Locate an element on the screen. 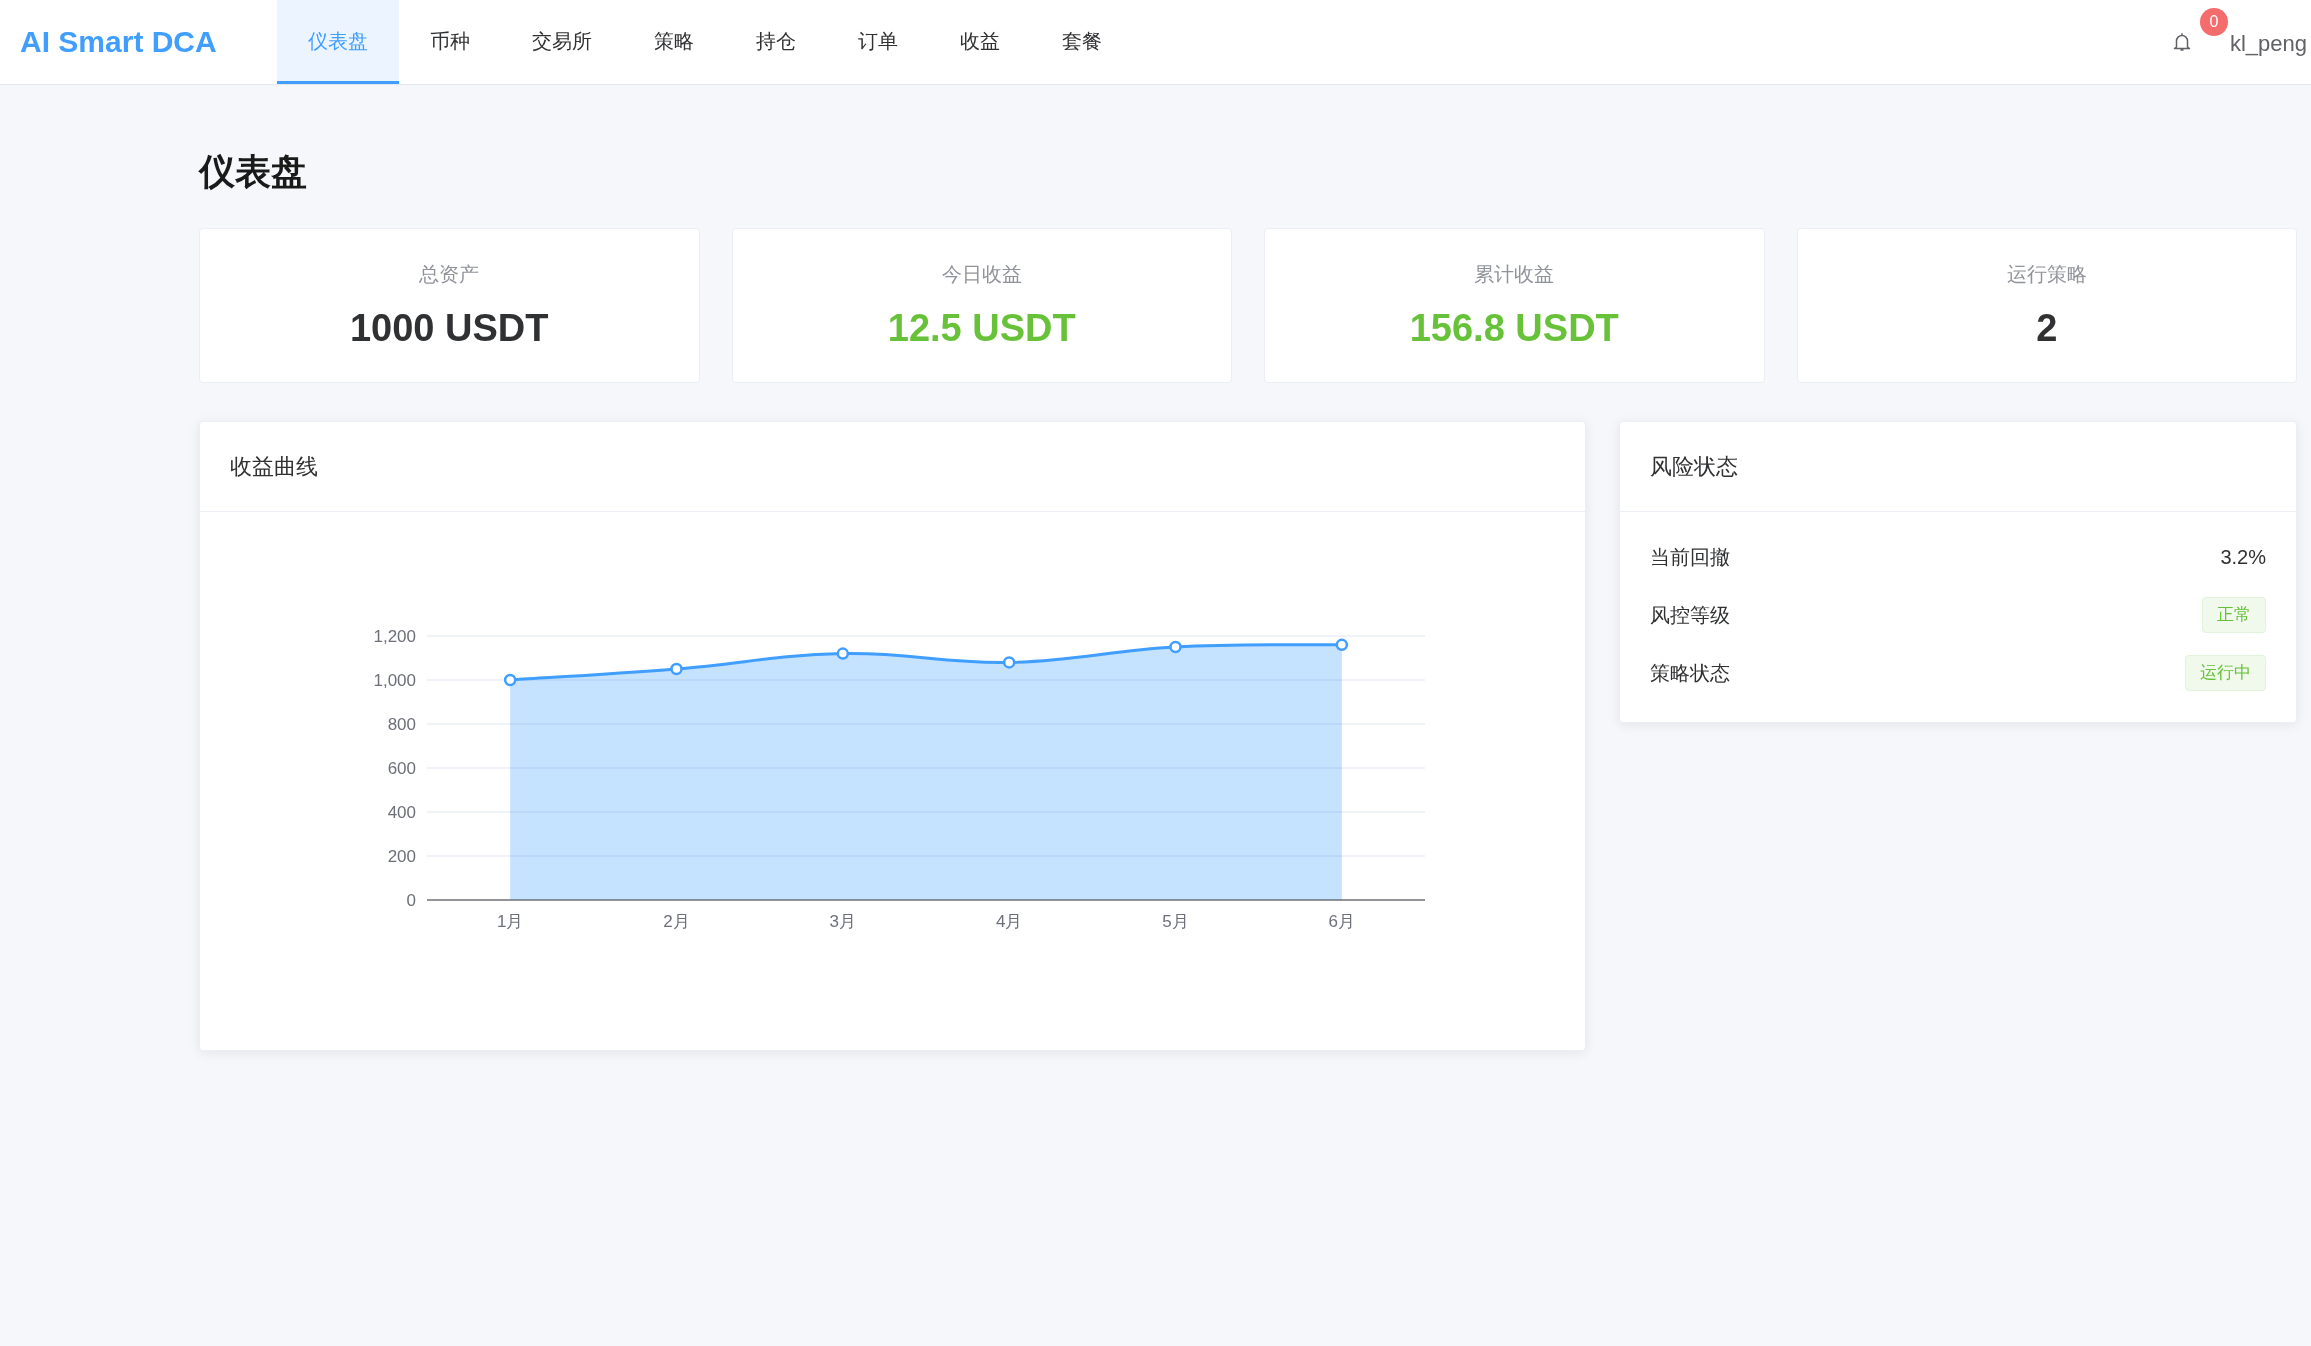 This screenshot has width=2311, height=1346. nav-tab: 交易所 is located at coordinates (561, 42).